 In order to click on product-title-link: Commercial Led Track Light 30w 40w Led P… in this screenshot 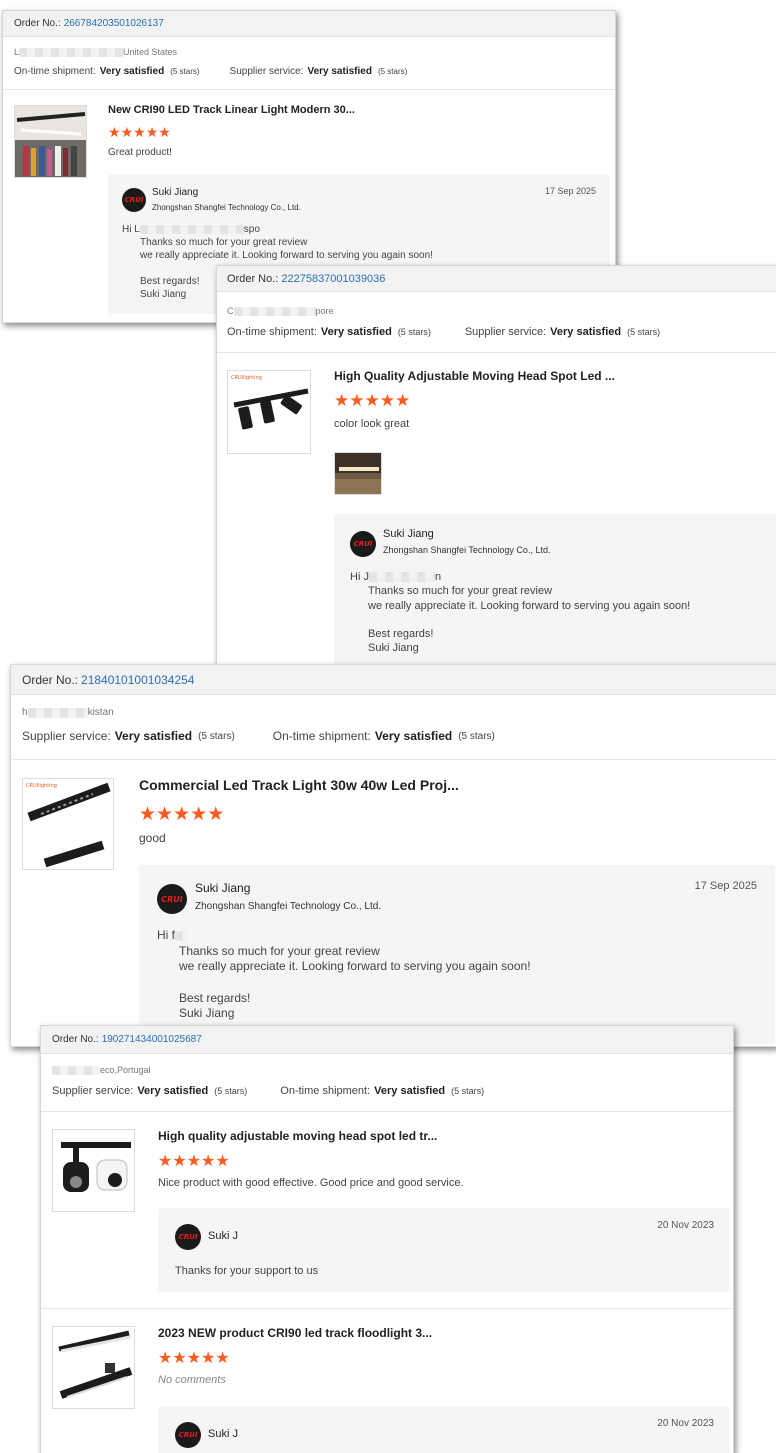, I will do `click(299, 785)`.